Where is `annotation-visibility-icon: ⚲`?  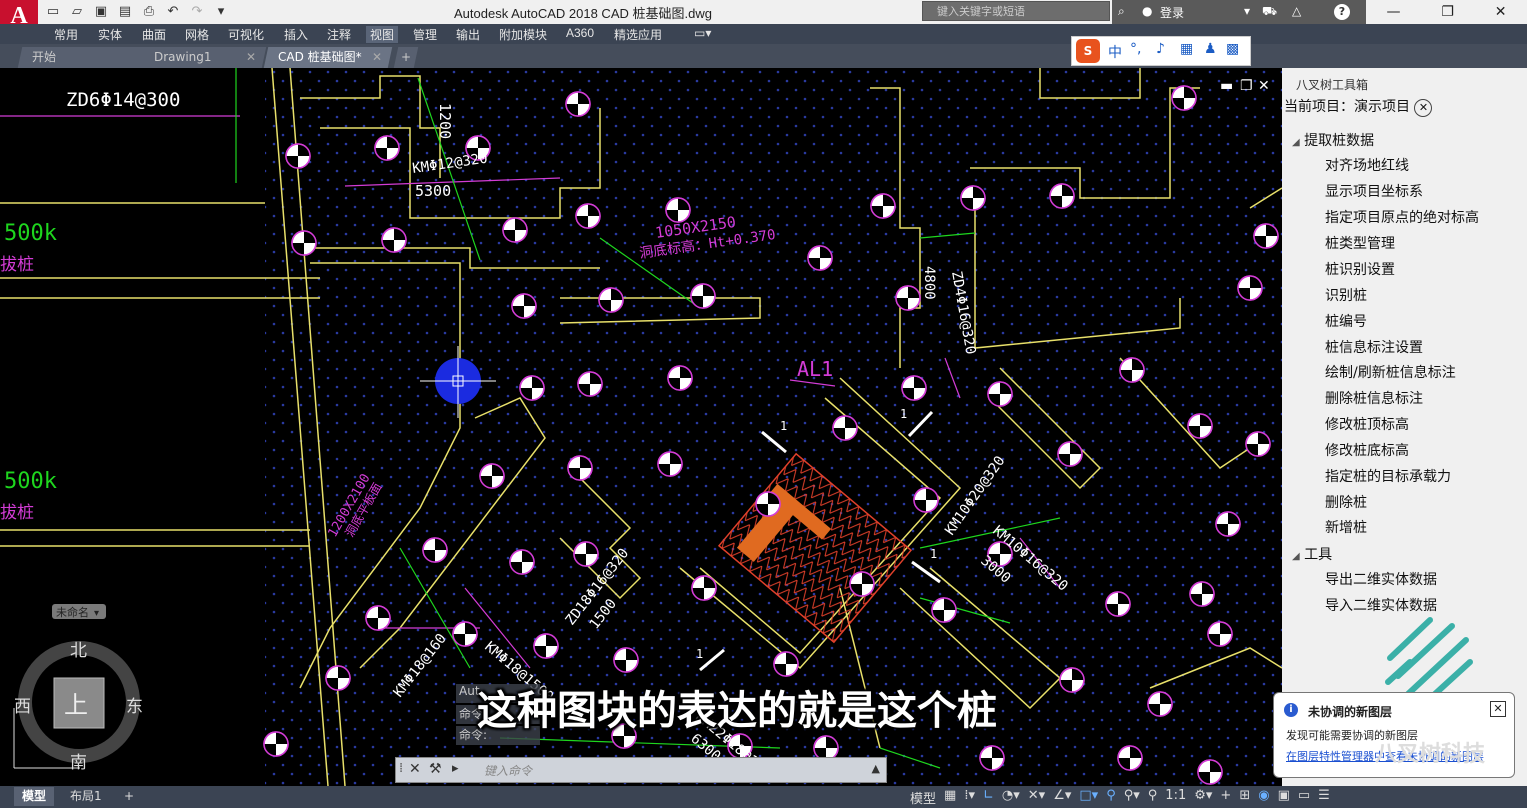
annotation-visibility-icon: ⚲ is located at coordinates (1153, 797).